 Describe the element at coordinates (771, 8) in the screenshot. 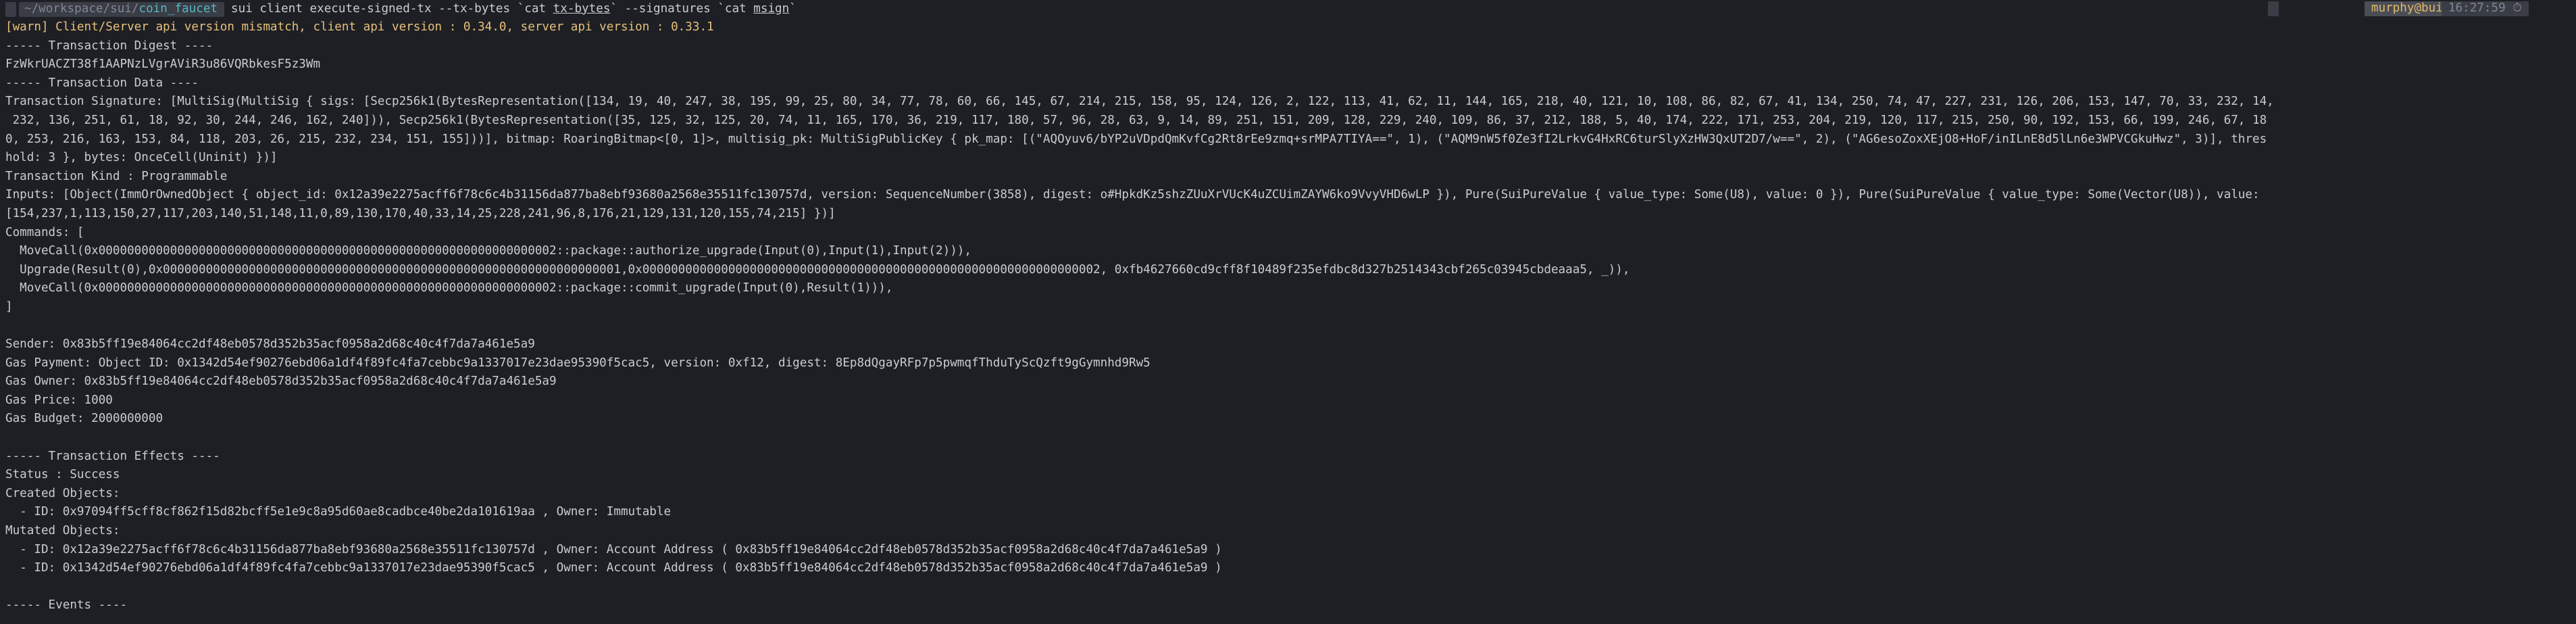

I see `command-file-msign: msign` at that location.